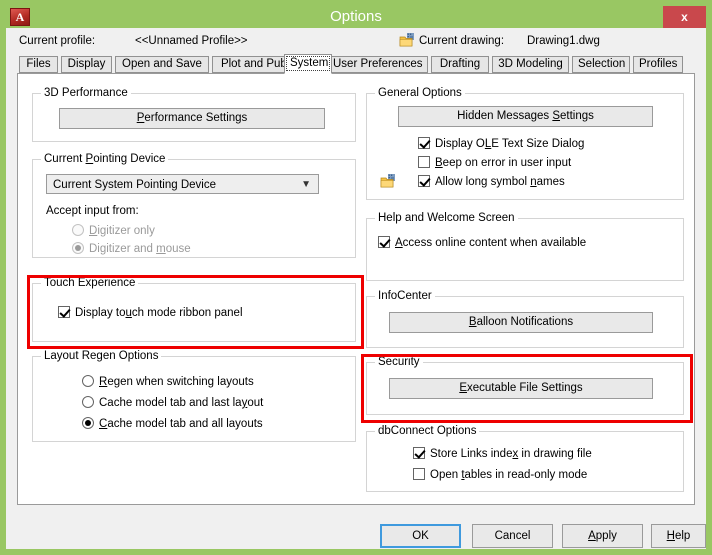 The image size is (712, 555). I want to click on current-profile-value: <<Unnamed Profile>>, so click(191, 41).